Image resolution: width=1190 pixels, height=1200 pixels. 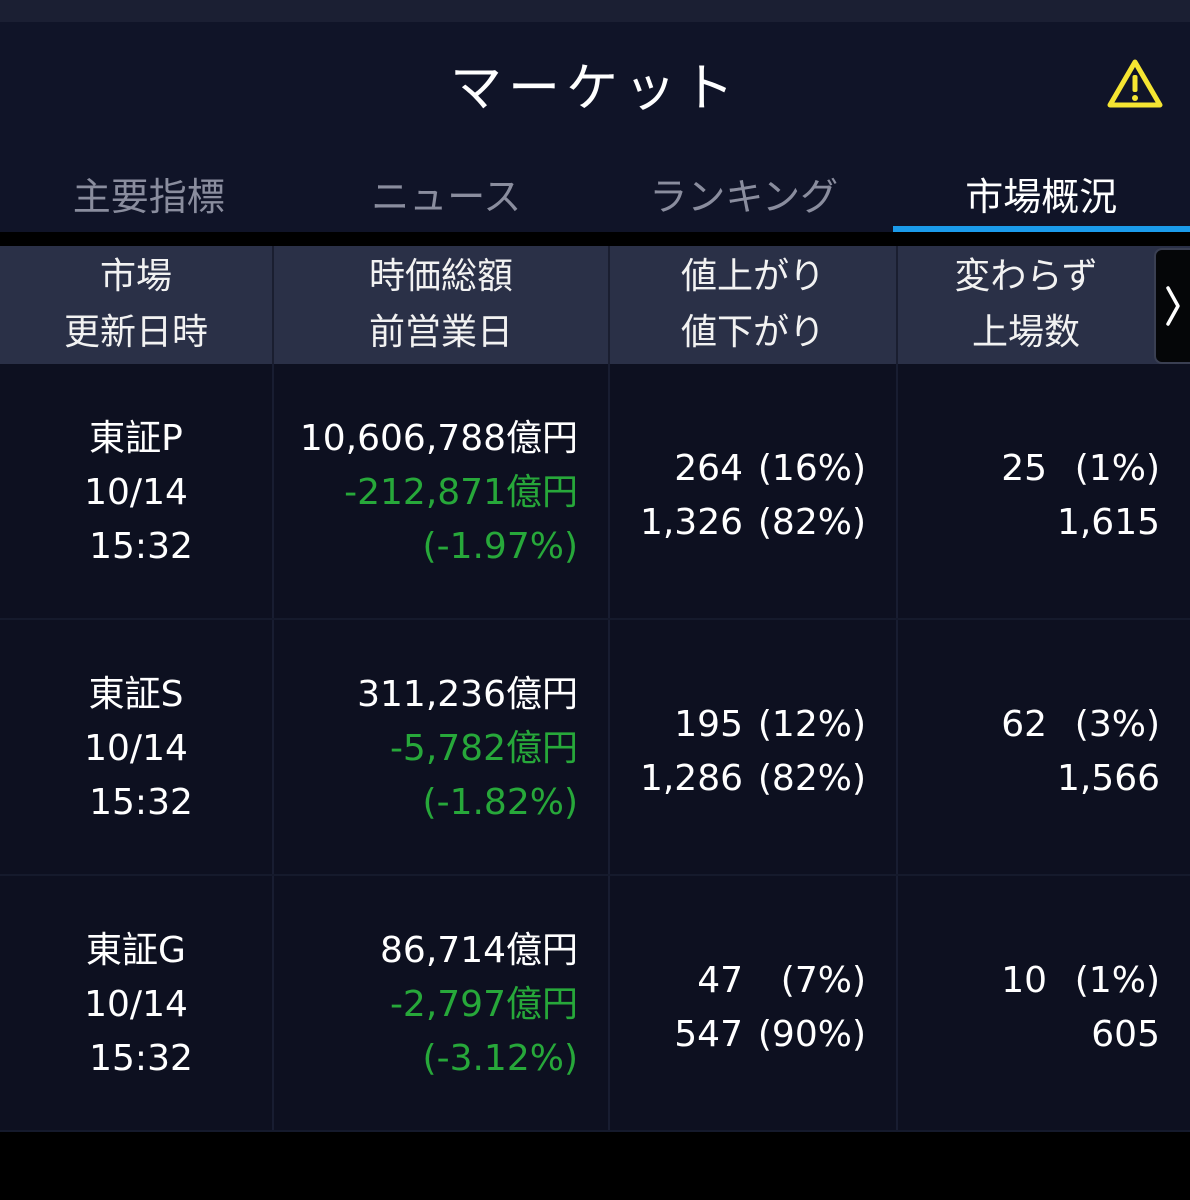 I want to click on decline-count: 1,326, so click(x=691, y=522).